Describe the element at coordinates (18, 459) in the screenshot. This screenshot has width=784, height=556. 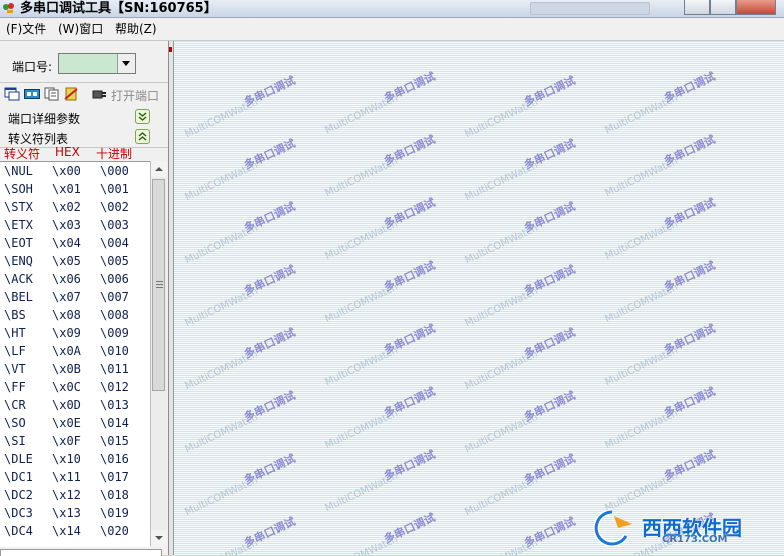
I see `escape-cell: \DLE` at that location.